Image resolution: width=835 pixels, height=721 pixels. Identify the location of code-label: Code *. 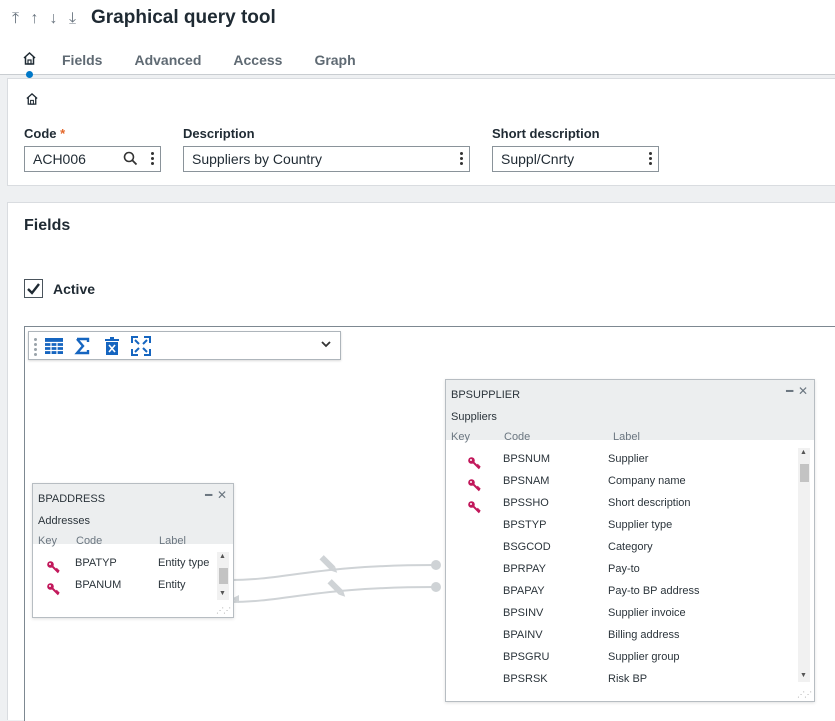
(44, 133).